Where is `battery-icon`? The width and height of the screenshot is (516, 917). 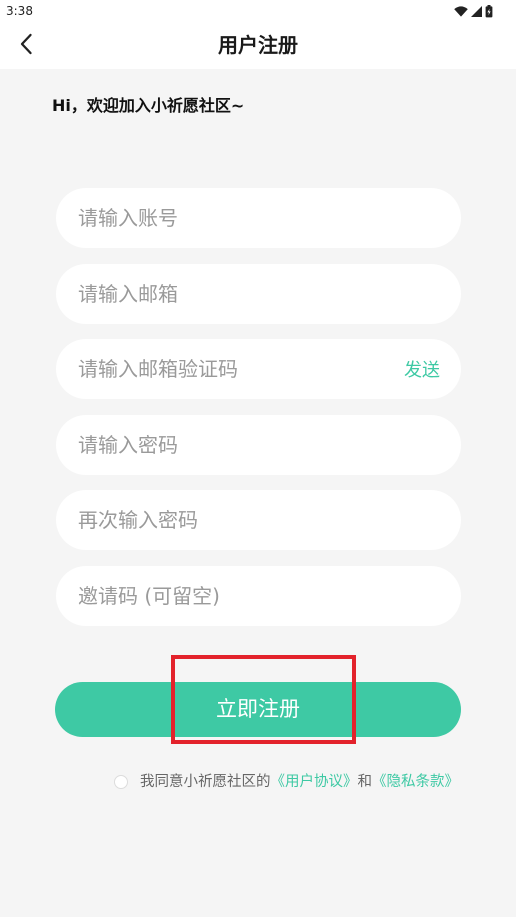
battery-icon is located at coordinates (489, 11).